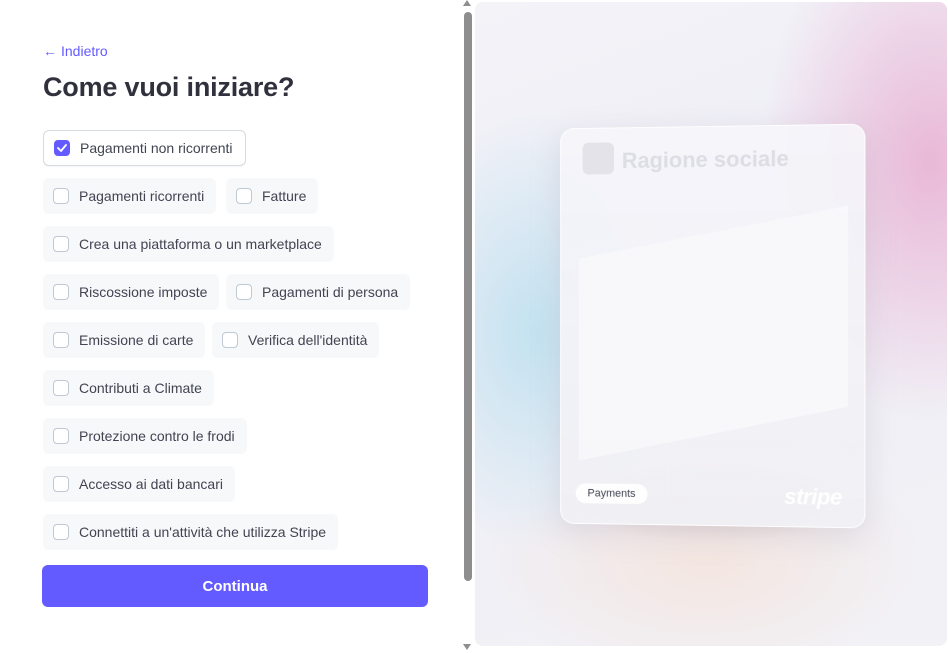 The width and height of the screenshot is (948, 653). I want to click on company-name-placeholder: Ragione sociale, so click(705, 159).